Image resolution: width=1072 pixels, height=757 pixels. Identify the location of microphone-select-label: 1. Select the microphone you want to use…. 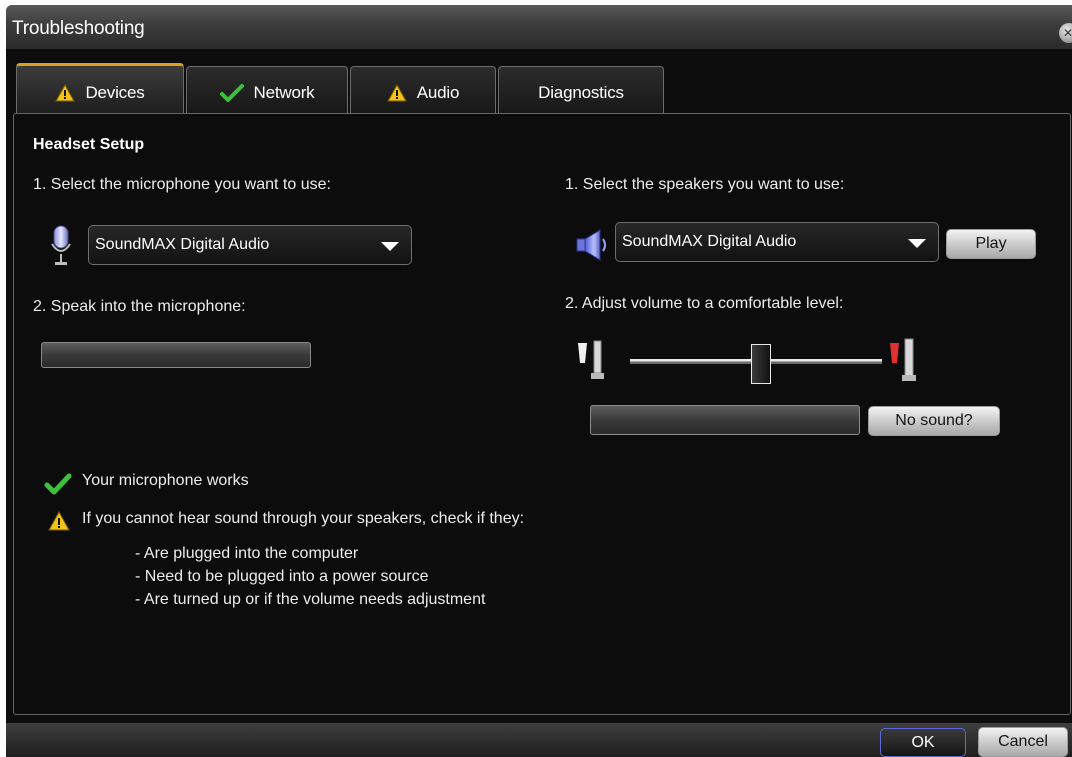
(182, 184).